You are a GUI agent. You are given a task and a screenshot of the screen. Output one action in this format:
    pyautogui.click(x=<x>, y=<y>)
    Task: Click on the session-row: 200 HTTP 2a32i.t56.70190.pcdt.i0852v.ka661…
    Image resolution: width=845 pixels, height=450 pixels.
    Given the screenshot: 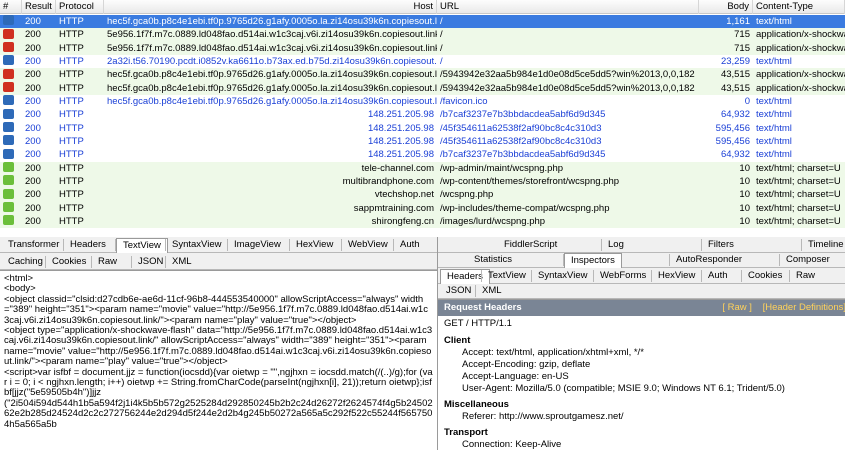 What is the action you would take?
    pyautogui.click(x=422, y=61)
    